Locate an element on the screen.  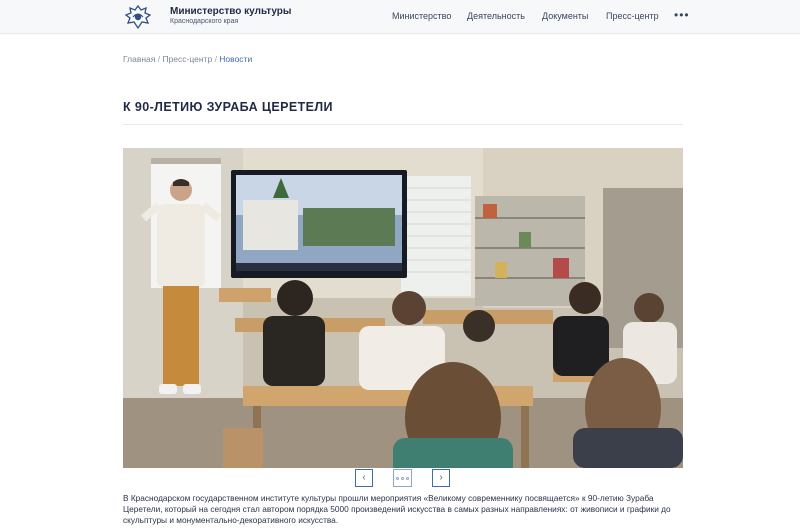
chevron-left-icon: ‹ is located at coordinates (364, 477).